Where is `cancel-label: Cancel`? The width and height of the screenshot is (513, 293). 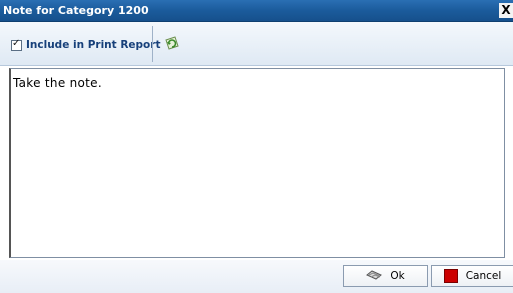 cancel-label: Cancel is located at coordinates (483, 276).